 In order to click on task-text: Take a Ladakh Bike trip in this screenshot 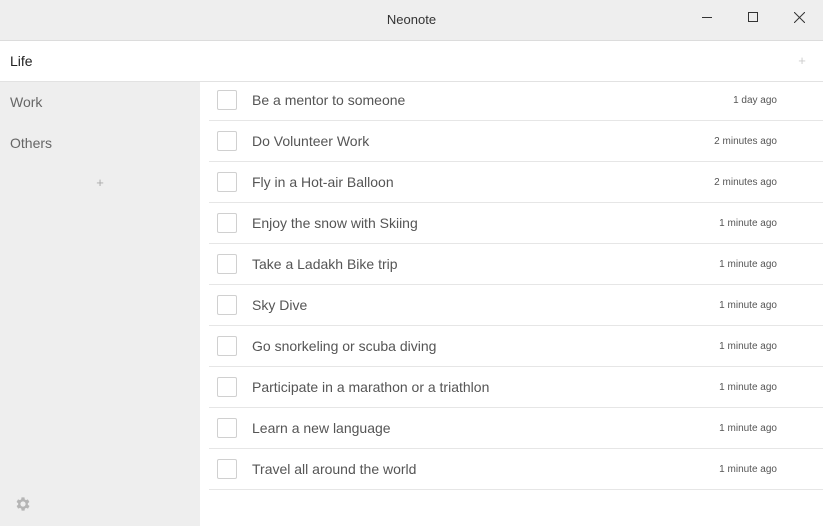, I will do `click(325, 264)`.